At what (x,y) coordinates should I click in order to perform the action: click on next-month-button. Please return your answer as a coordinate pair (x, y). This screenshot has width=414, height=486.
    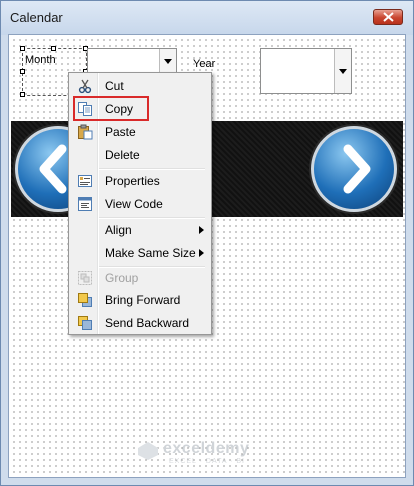
    Looking at the image, I should click on (354, 169).